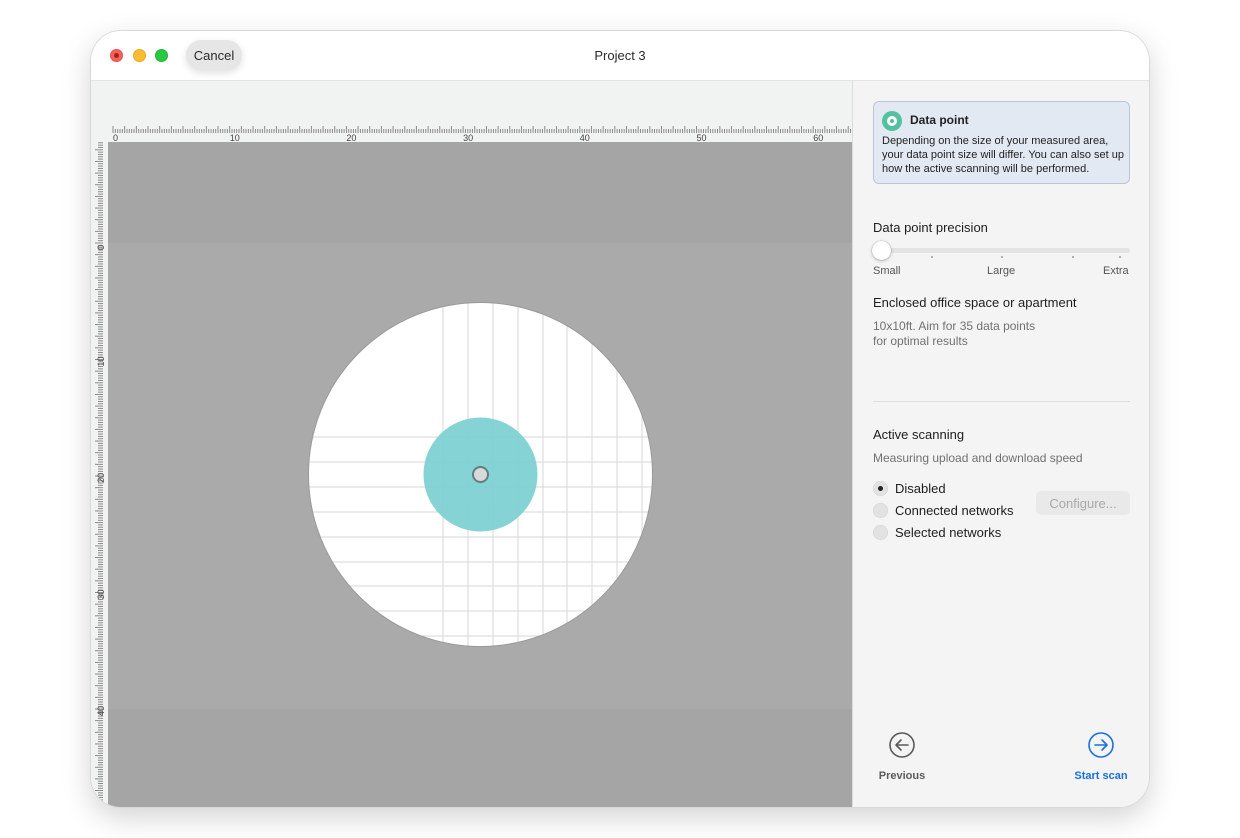 The height and width of the screenshot is (838, 1240). What do you see at coordinates (975, 302) in the screenshot?
I see `area-title: Enclosed office space or apartment` at bounding box center [975, 302].